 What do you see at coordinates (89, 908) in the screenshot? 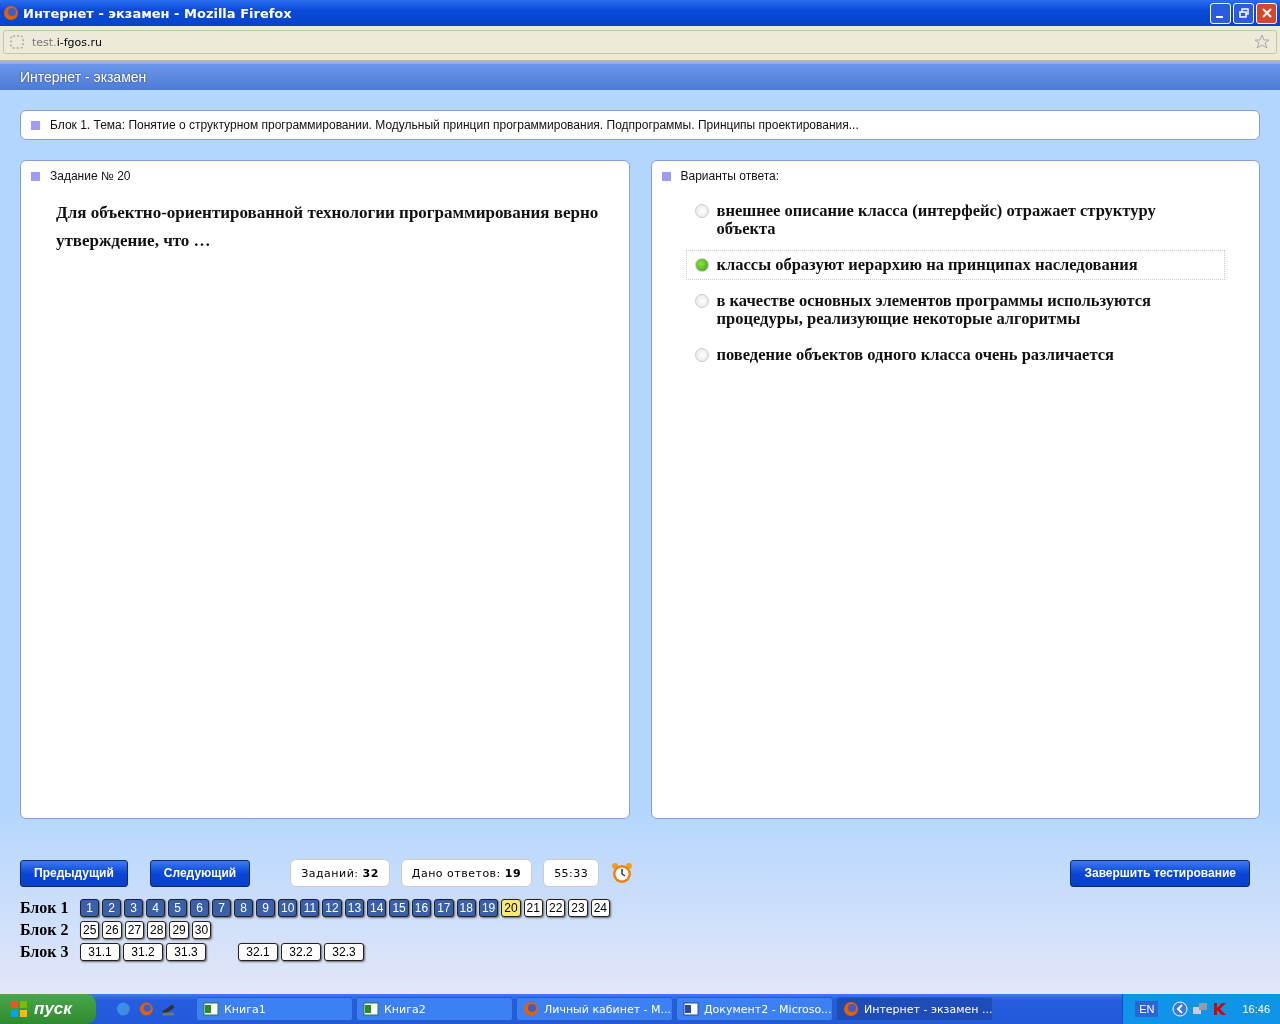
I see `question-number-button: 1` at bounding box center [89, 908].